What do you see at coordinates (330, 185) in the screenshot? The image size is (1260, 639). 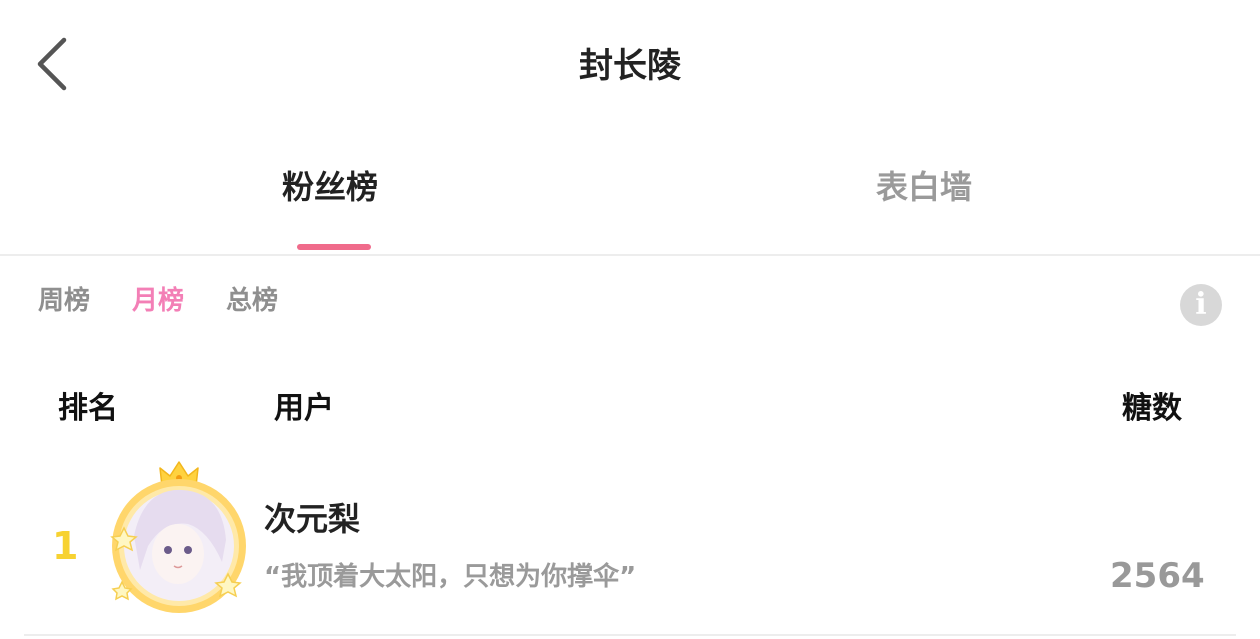 I see `tab-fan-ranking: 粉丝榜` at bounding box center [330, 185].